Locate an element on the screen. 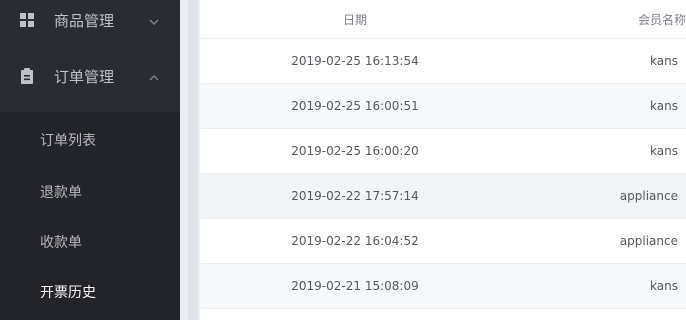 The width and height of the screenshot is (686, 320). menu-group-label: 商品管理 is located at coordinates (84, 20).